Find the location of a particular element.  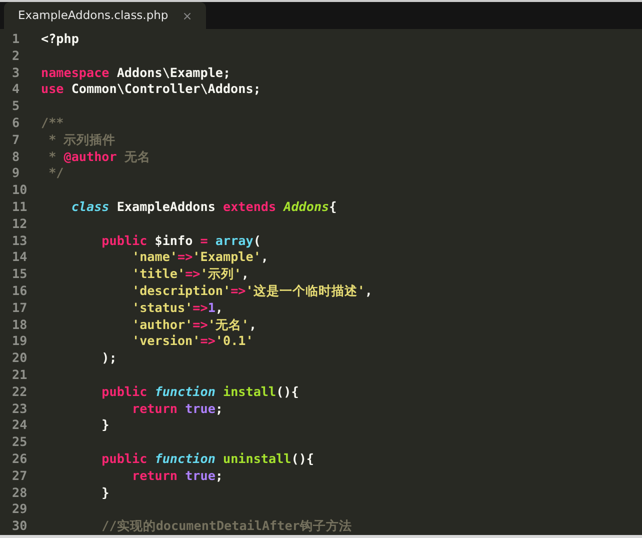

code-line: */ is located at coordinates (56, 173).